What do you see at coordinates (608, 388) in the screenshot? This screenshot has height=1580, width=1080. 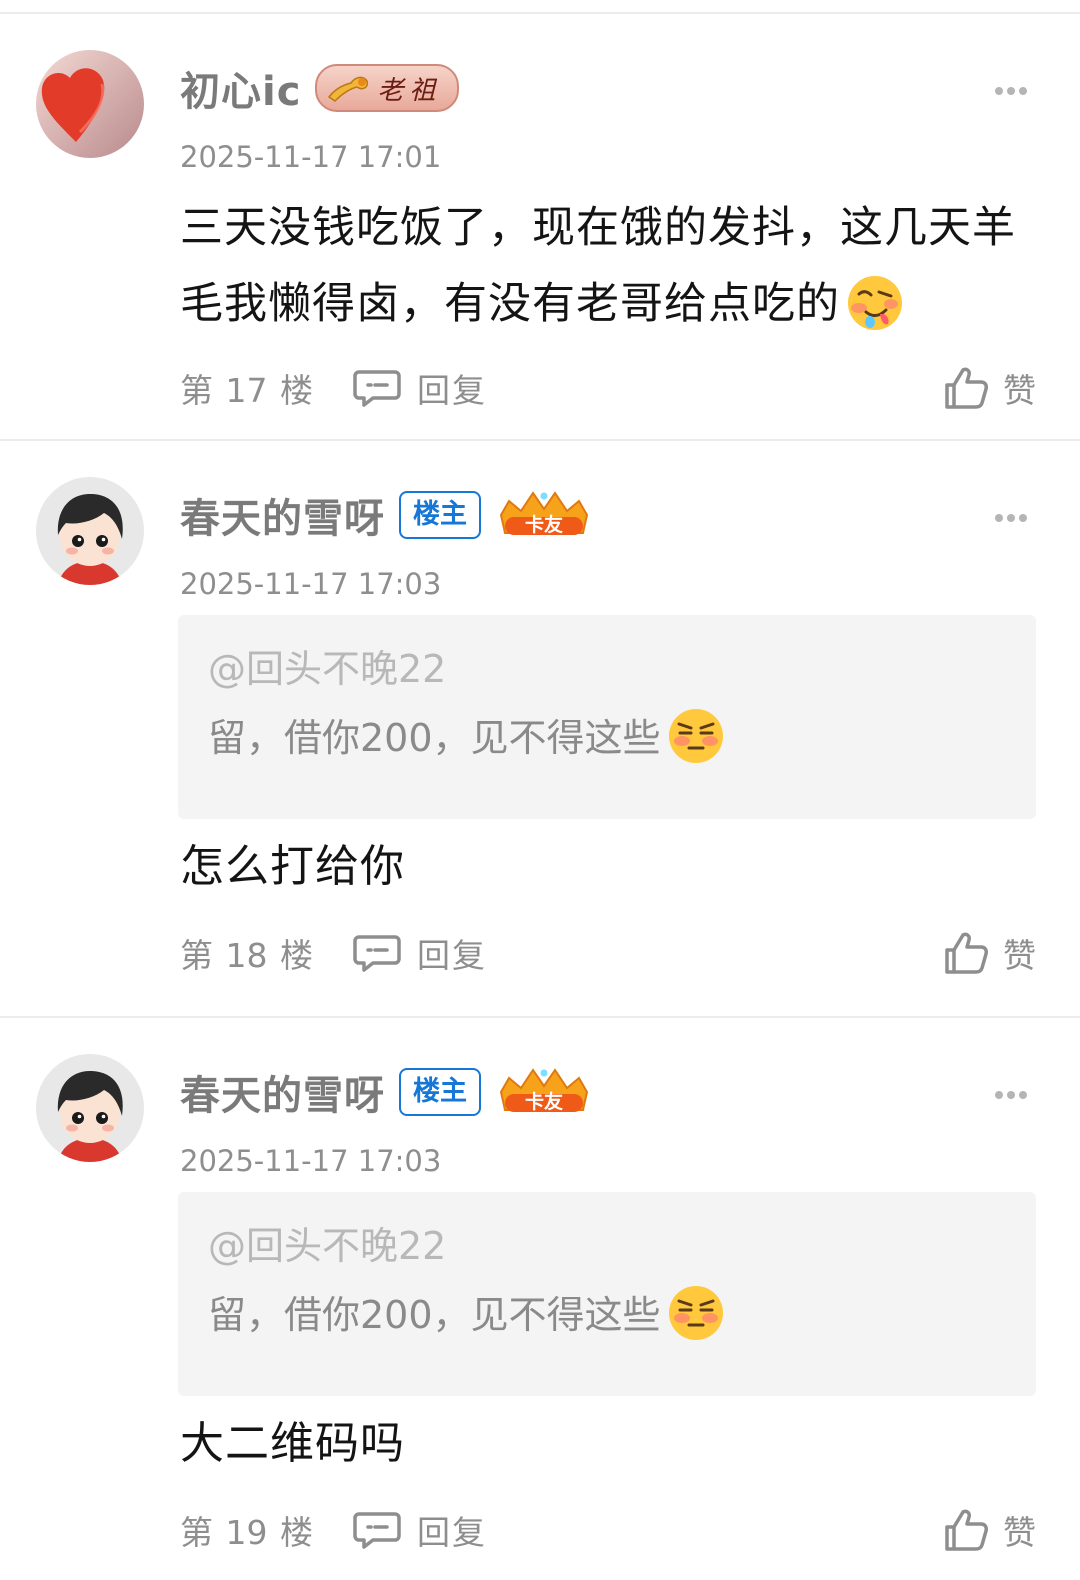 I see `comment-footer: 第 17 楼 回复 赞` at bounding box center [608, 388].